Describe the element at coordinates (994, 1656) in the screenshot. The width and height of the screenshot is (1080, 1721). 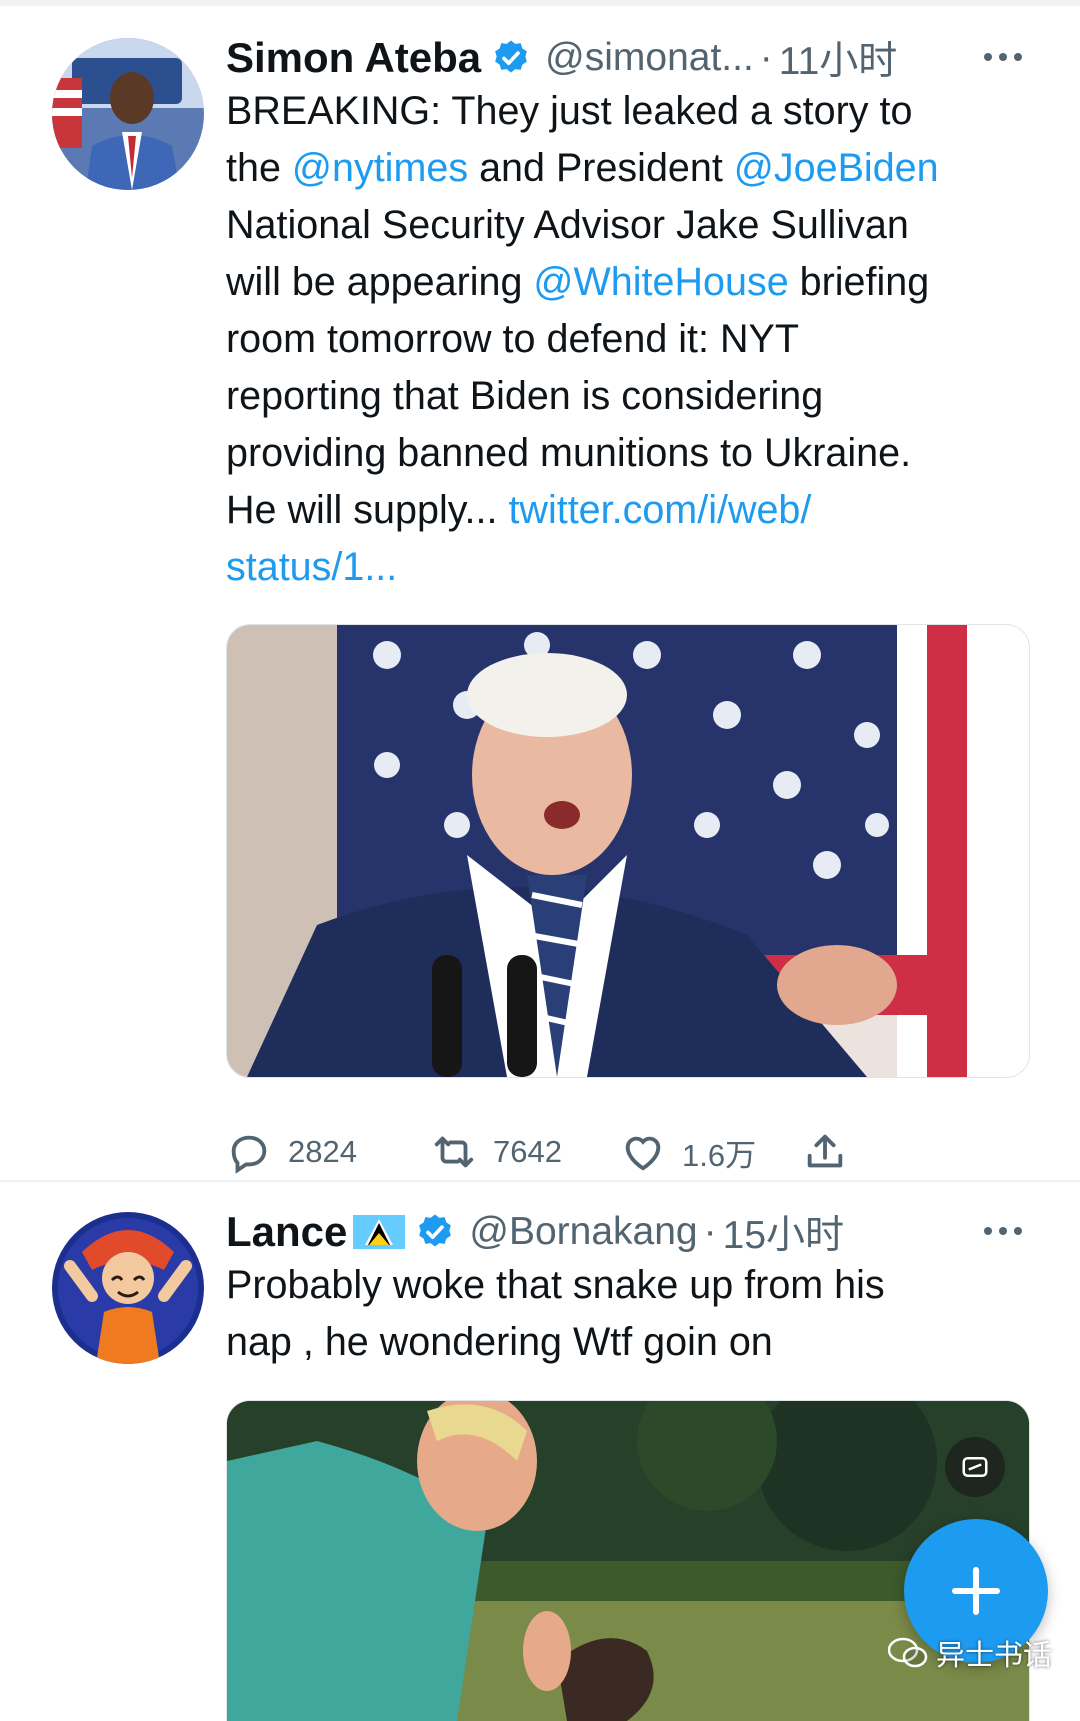
I see `watermark-text: 异士书话` at that location.